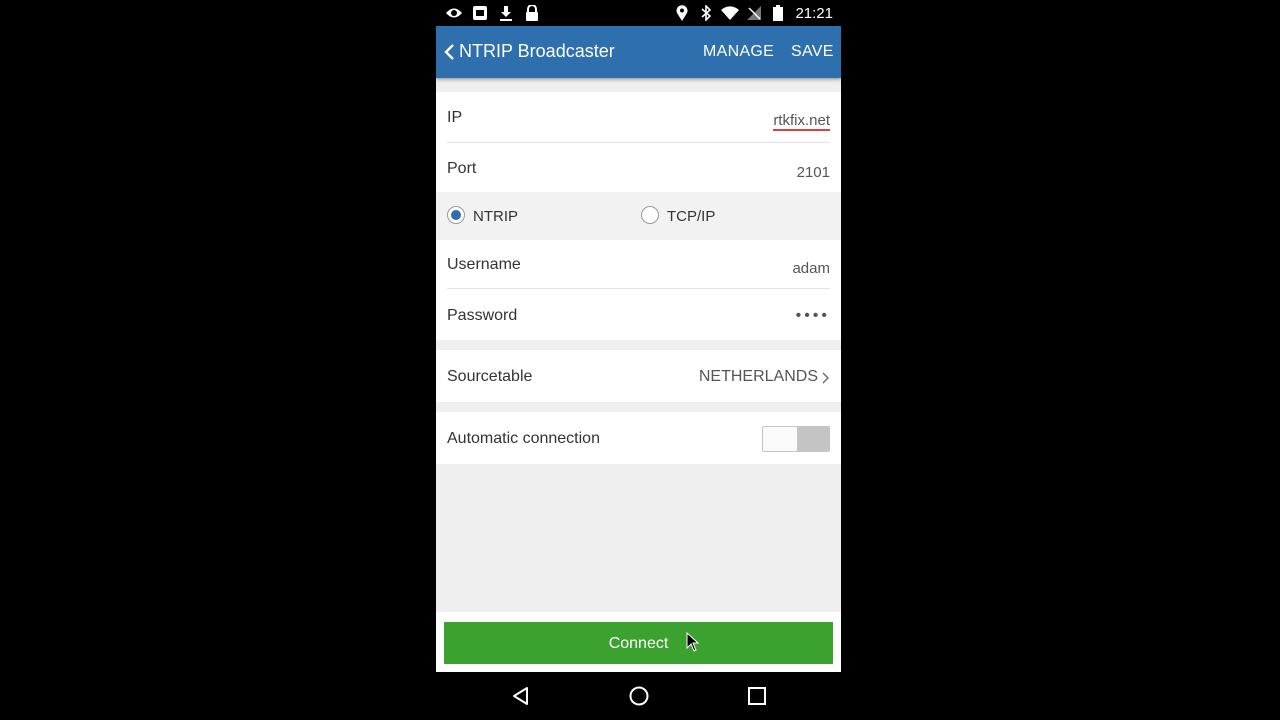  I want to click on credentials-section: Username adam Password ••••, so click(638, 290).